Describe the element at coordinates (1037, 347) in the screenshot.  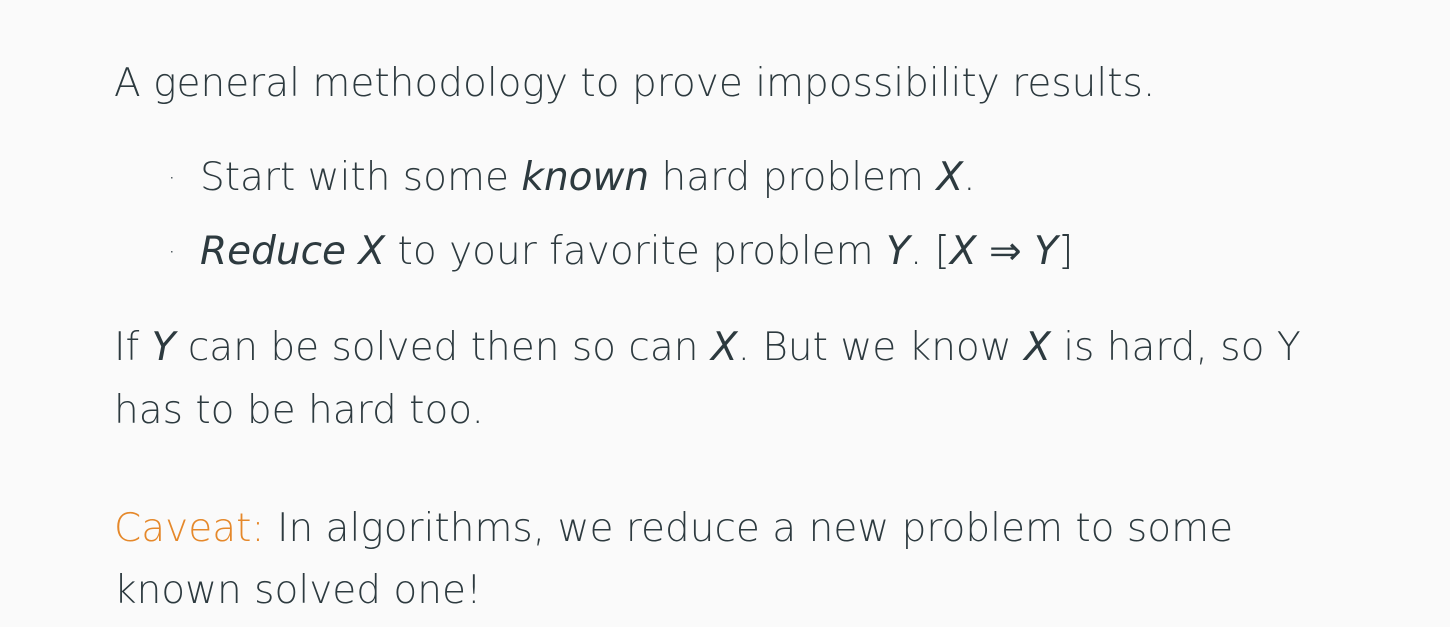
I see `conclusion-x2: X` at that location.